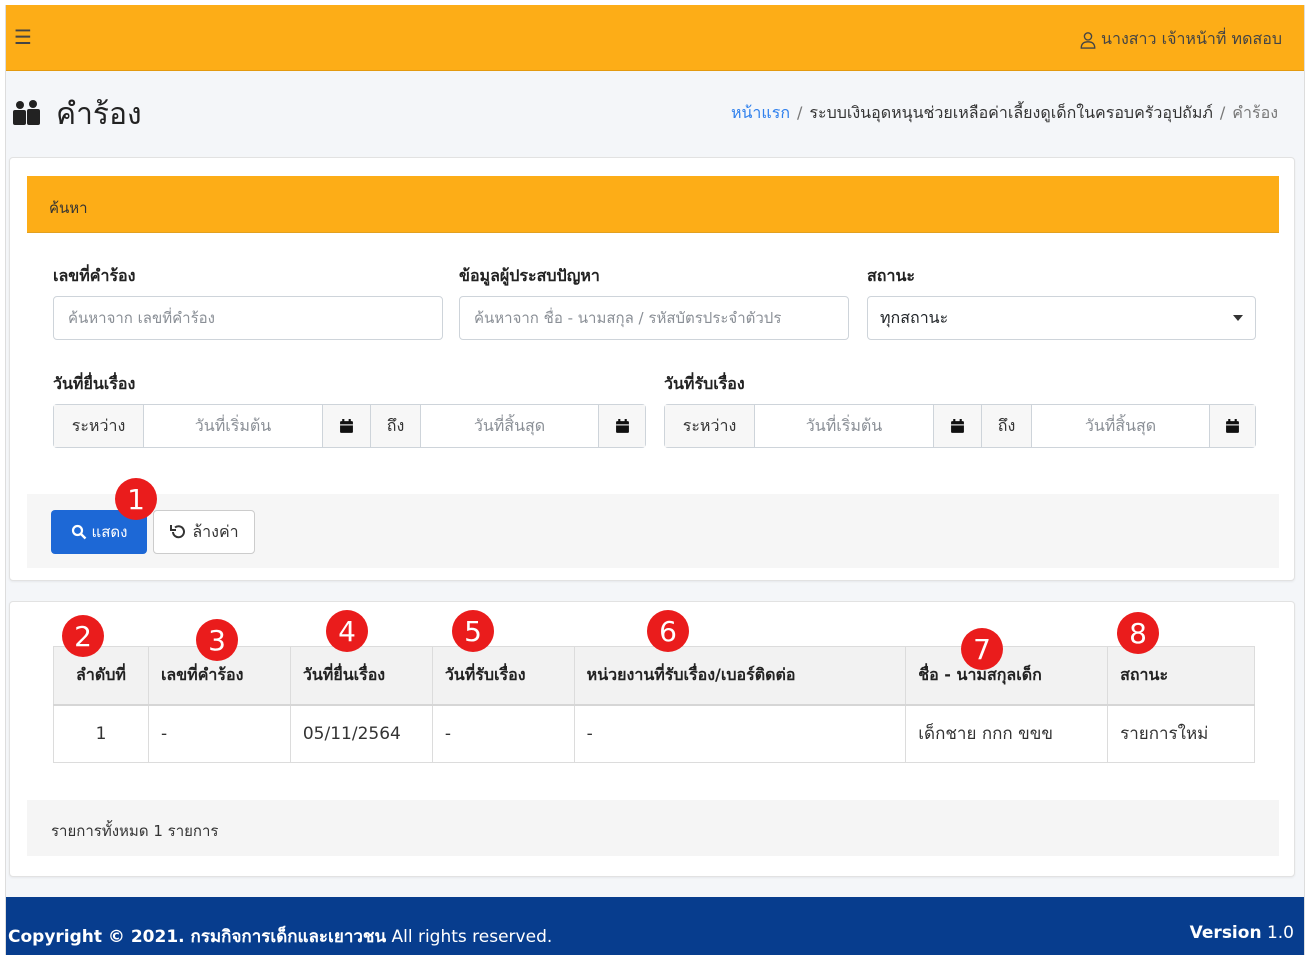 This screenshot has width=1313, height=955. What do you see at coordinates (135, 831) in the screenshot?
I see `total-count: รายการทั้งหมด 1 รายการ` at bounding box center [135, 831].